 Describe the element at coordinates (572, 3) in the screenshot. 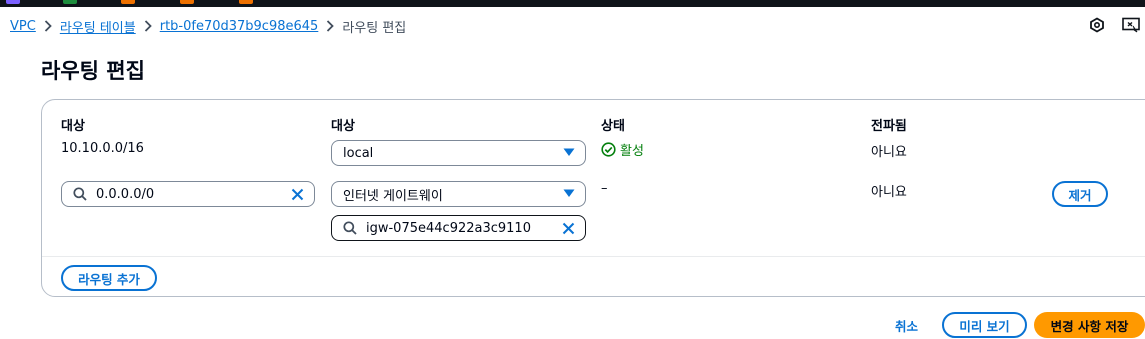

I see `top-navigation-strip` at that location.